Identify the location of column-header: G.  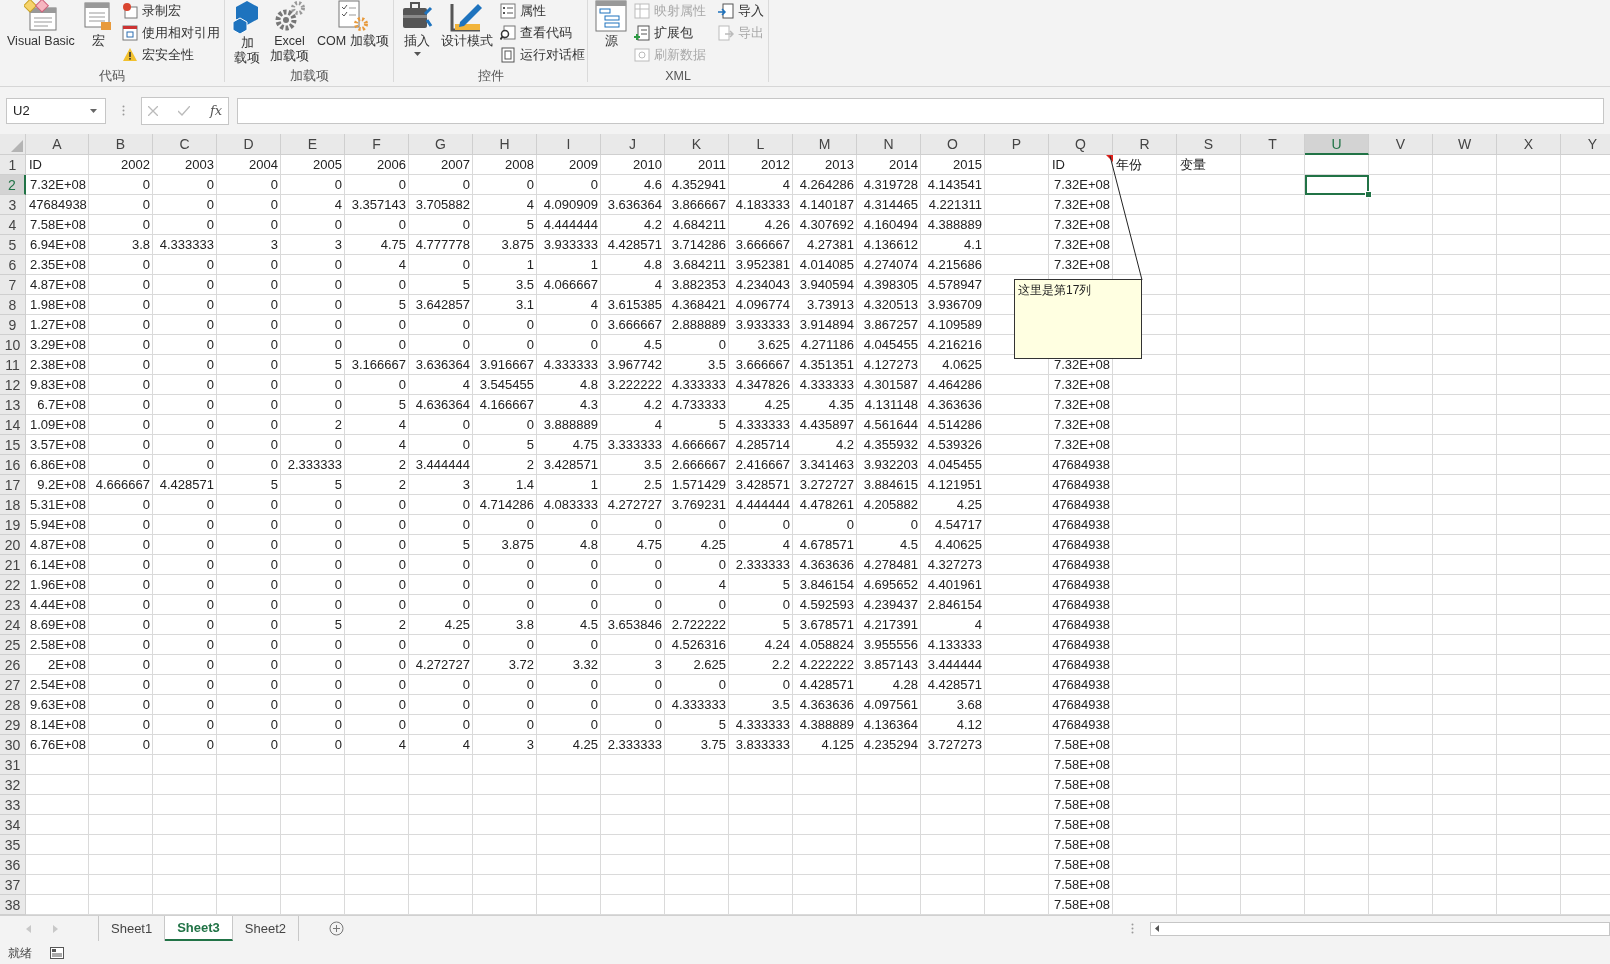
(441, 144).